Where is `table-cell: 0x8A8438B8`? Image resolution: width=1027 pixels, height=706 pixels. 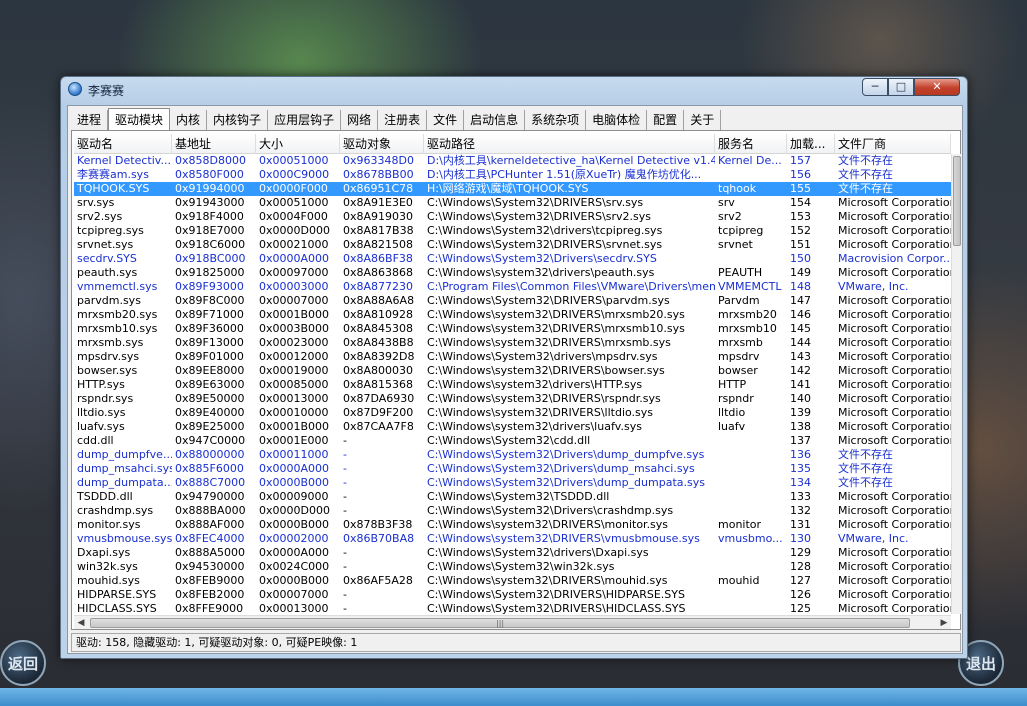 table-cell: 0x8A8438B8 is located at coordinates (378, 342).